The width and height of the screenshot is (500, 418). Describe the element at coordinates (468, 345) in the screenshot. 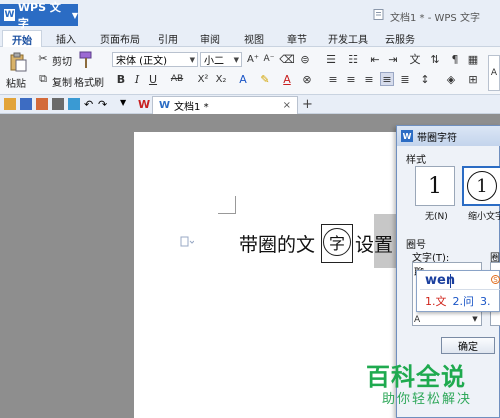

I see `ok-button: 确定` at that location.